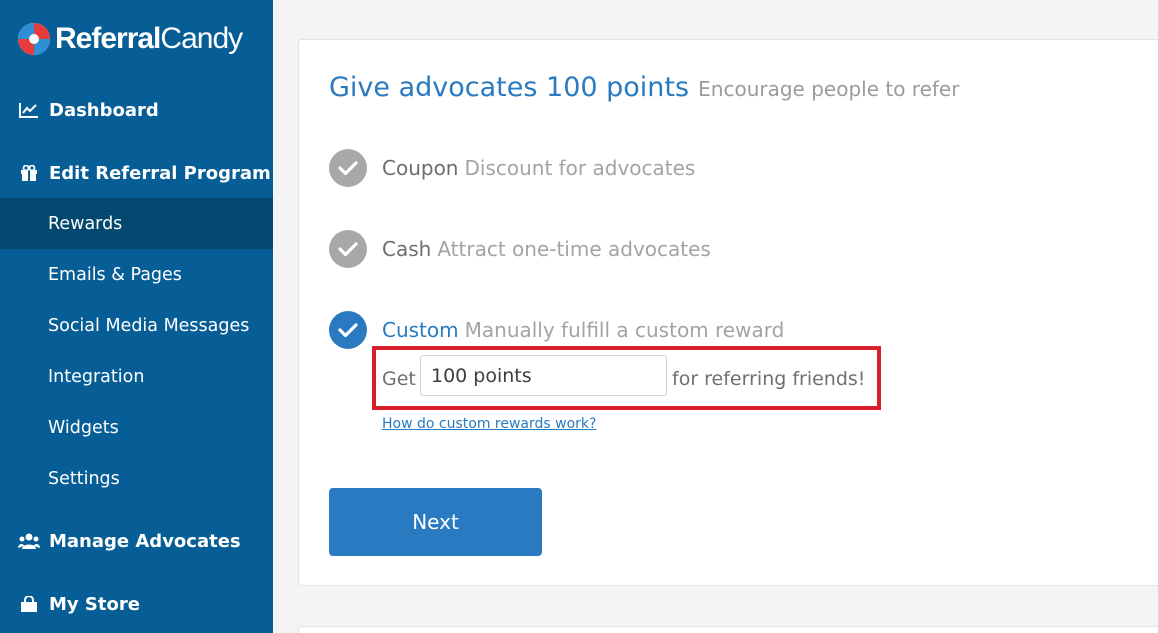  Describe the element at coordinates (96, 376) in the screenshot. I see `sidebar-item-label: Integration` at that location.